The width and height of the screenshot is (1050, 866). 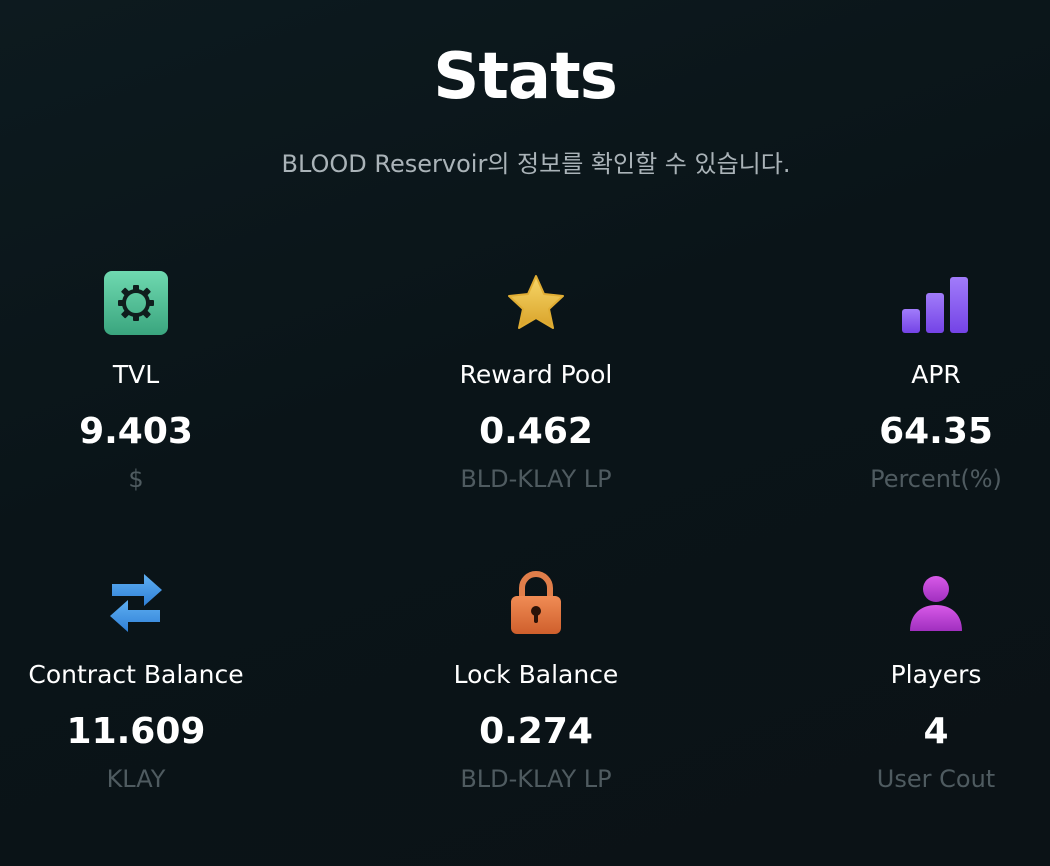 What do you see at coordinates (143, 603) in the screenshot?
I see `transfer-arrows-icon` at bounding box center [143, 603].